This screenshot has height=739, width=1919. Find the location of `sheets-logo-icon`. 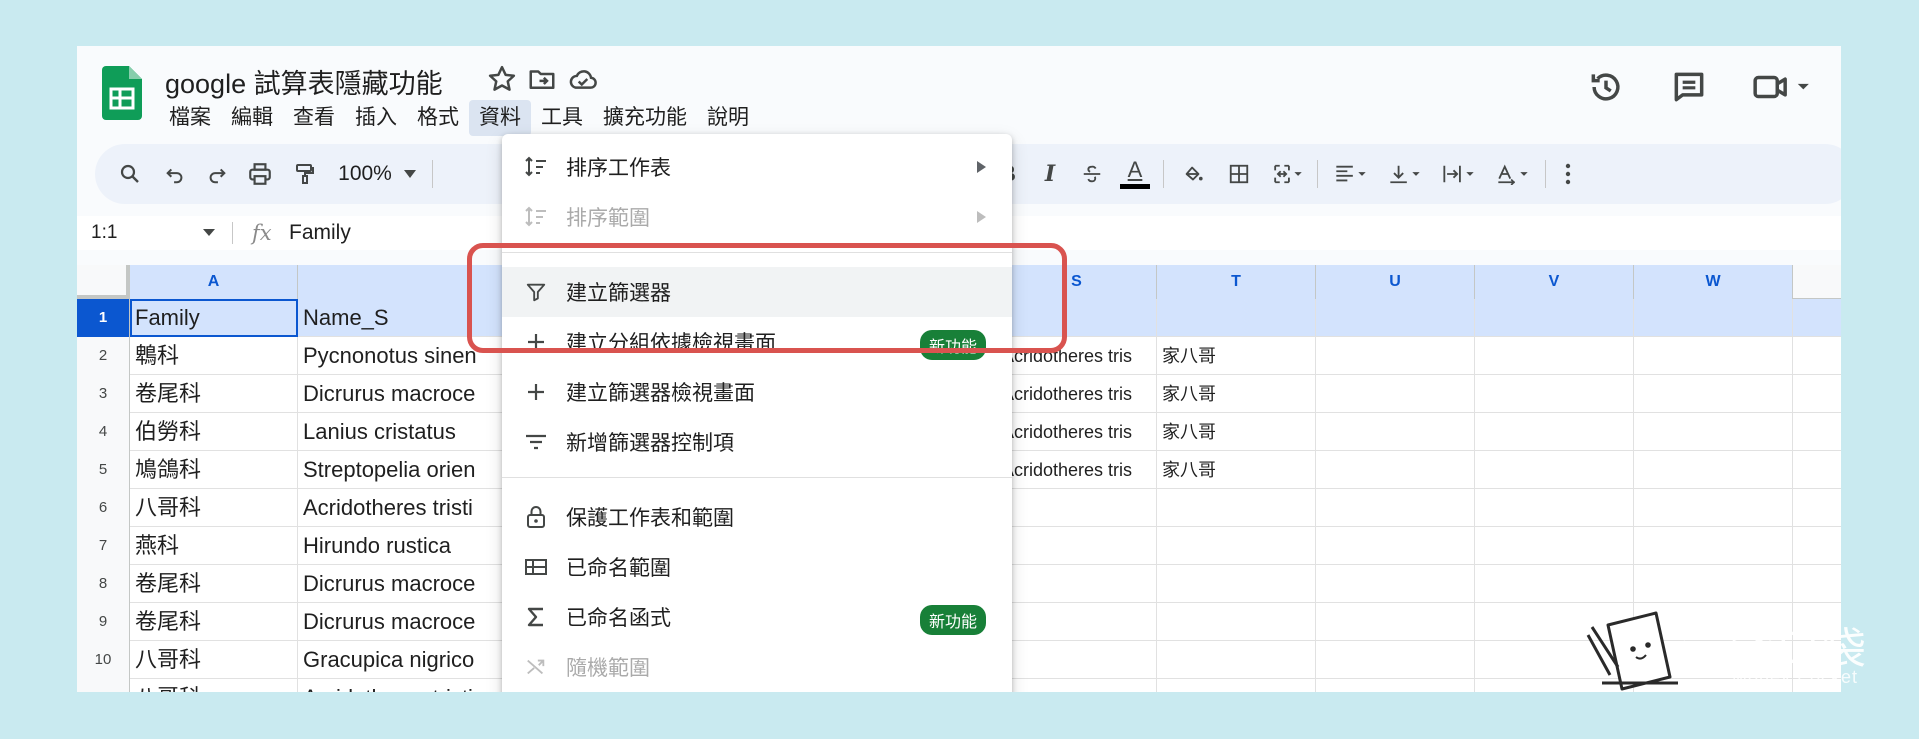

sheets-logo-icon is located at coordinates (122, 93).